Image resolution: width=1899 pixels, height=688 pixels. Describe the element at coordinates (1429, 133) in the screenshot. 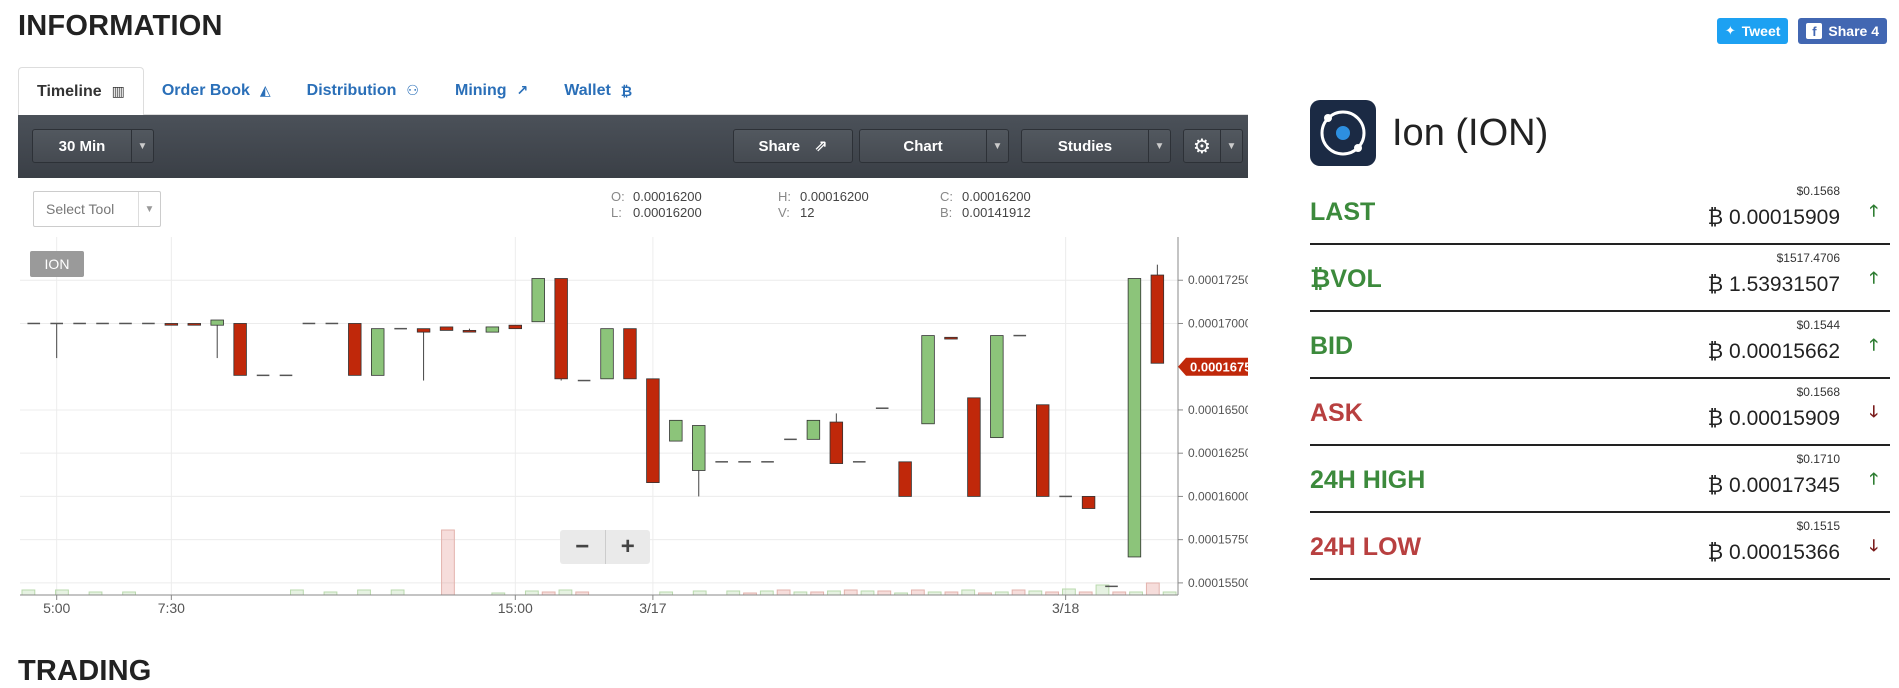

I see `coin-header: Ion (ION)` at that location.